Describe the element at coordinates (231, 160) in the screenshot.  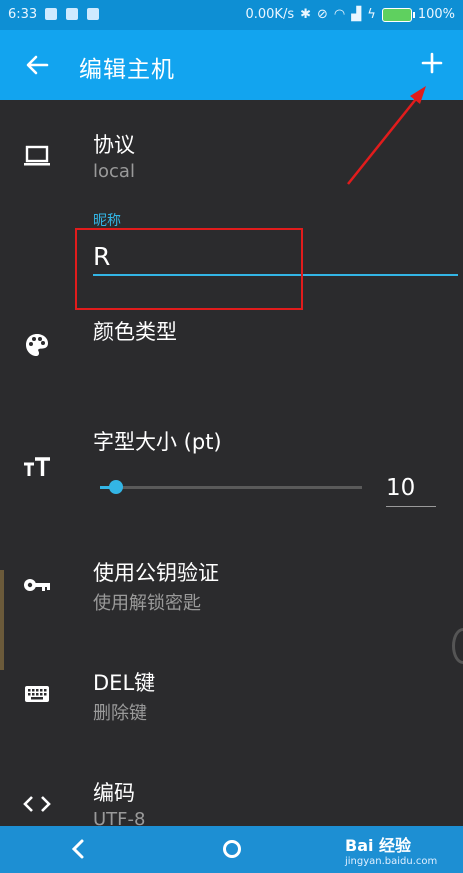
I see `protocol-row: 协议 local` at that location.